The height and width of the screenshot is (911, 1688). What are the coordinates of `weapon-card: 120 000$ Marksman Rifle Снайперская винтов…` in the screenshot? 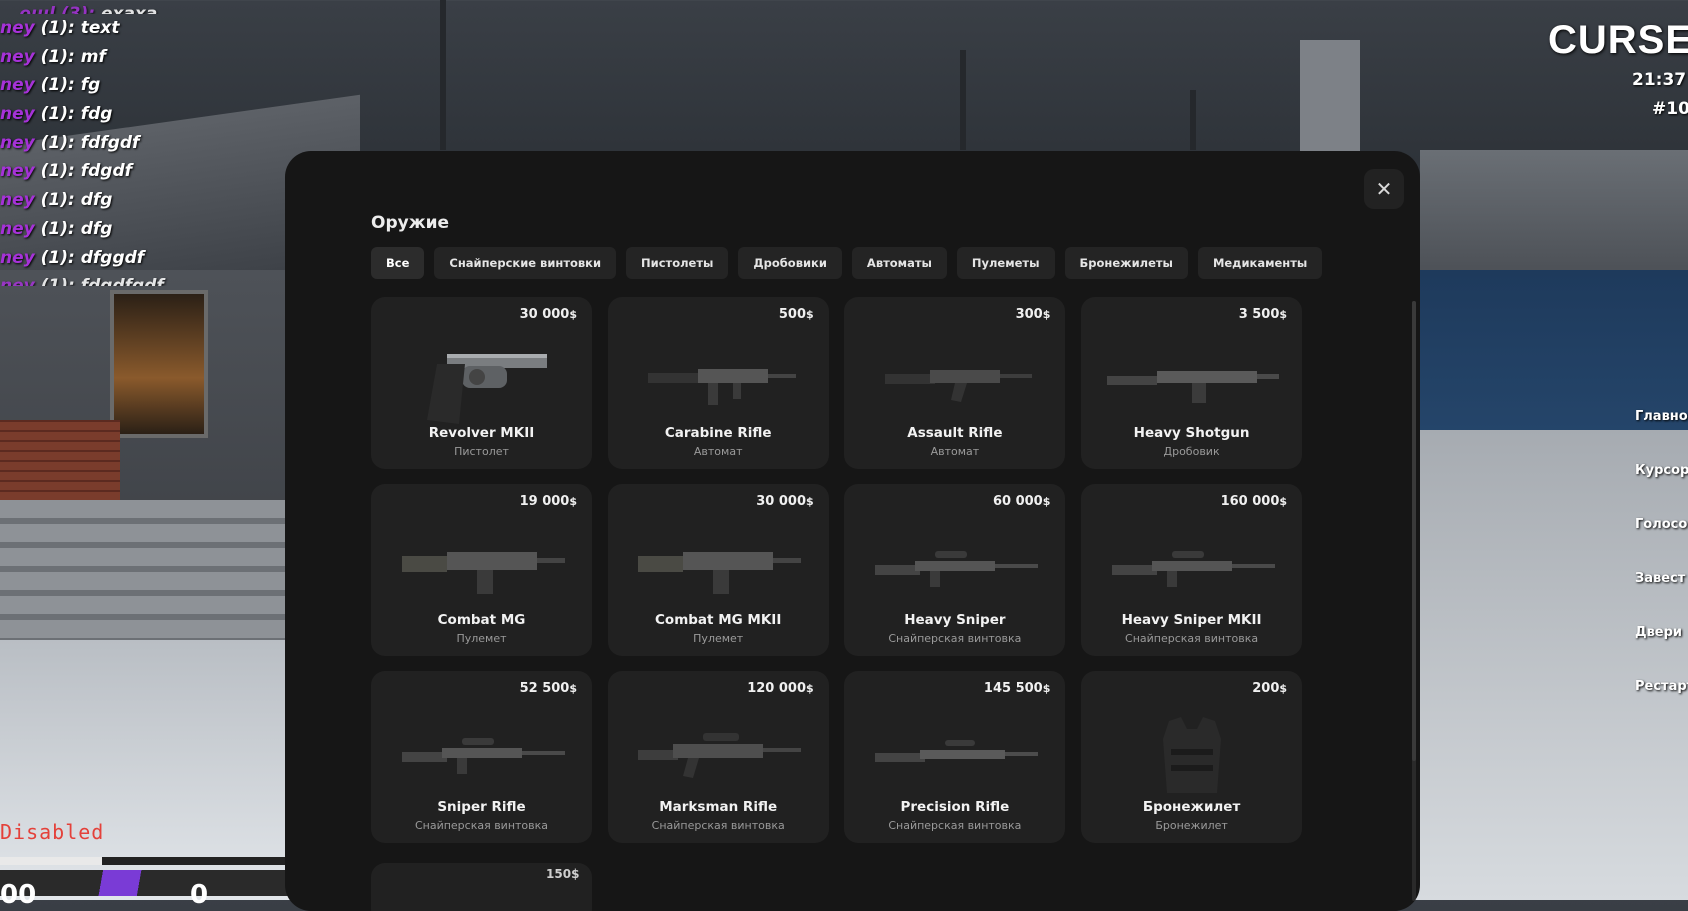 It's located at (718, 757).